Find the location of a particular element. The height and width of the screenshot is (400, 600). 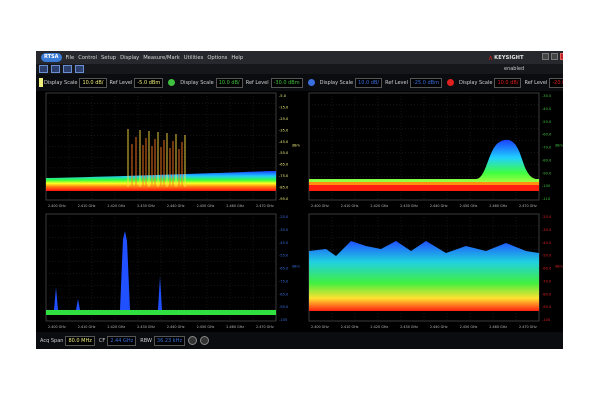

y-tick-label: -35.0 is located at coordinates (284, 230).